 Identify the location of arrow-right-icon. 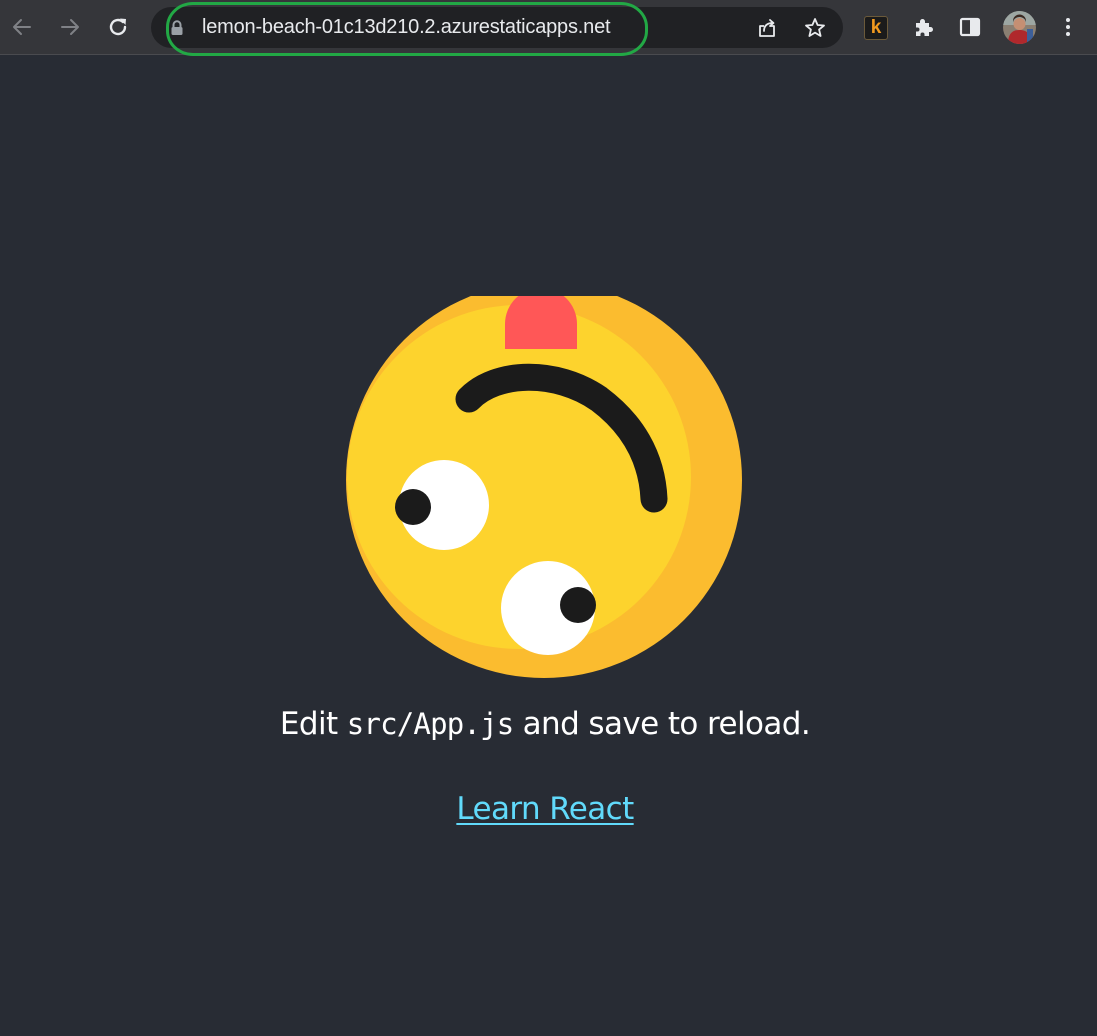
(70, 27).